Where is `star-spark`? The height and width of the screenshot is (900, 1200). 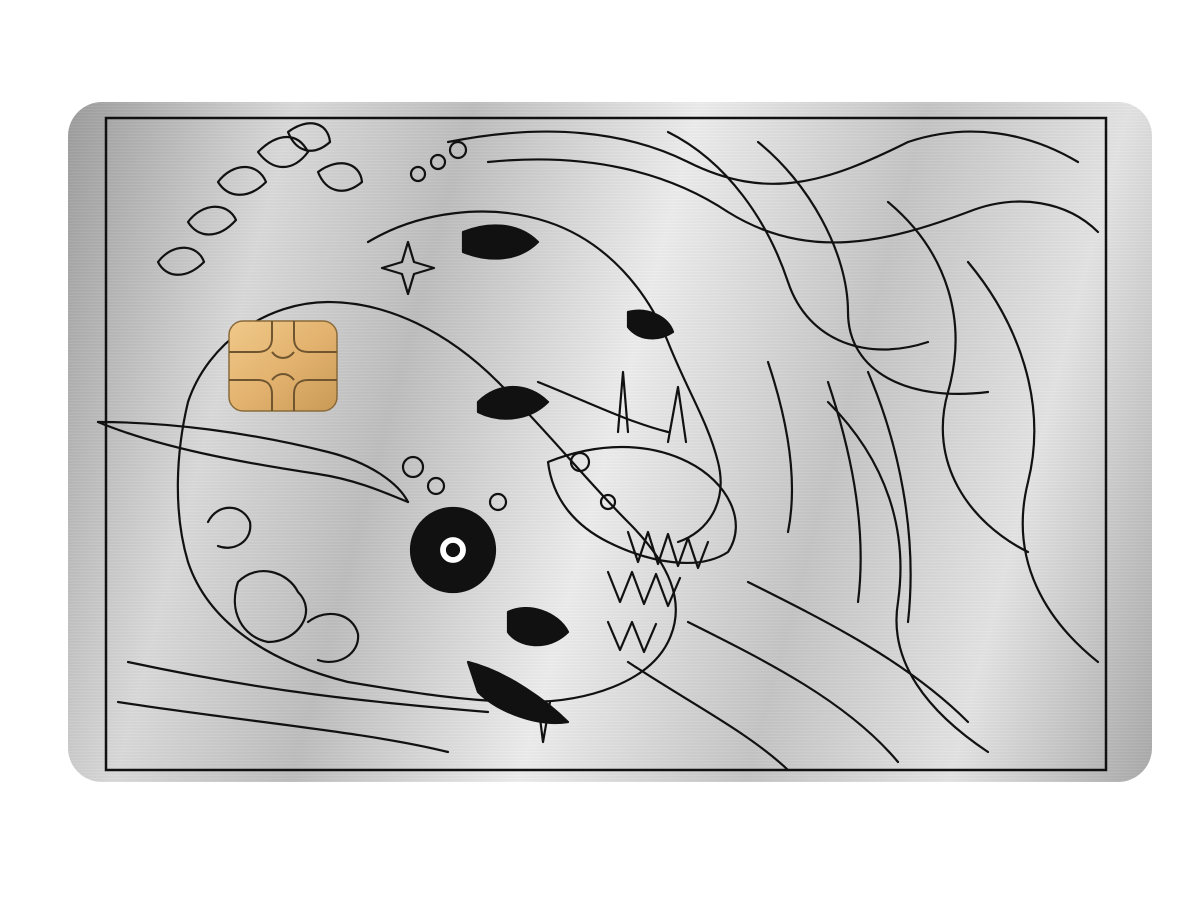 star-spark is located at coordinates (408, 268).